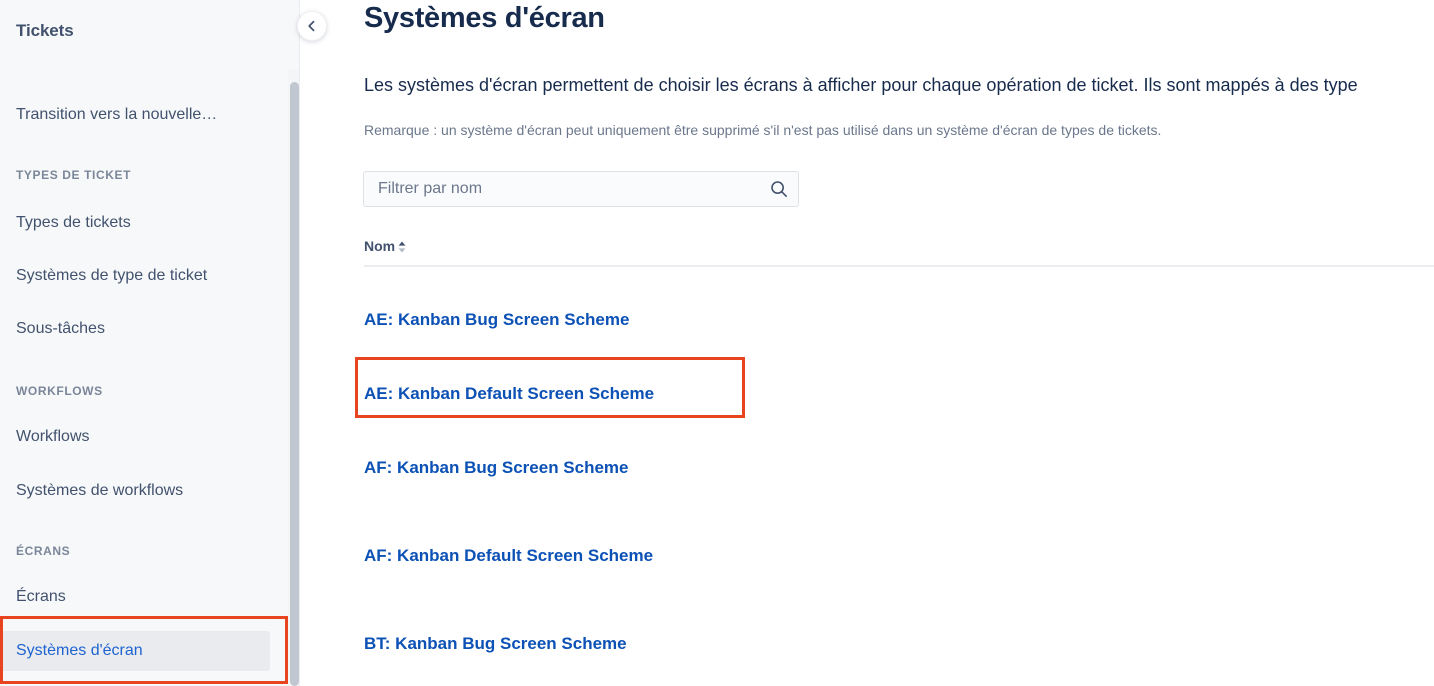  I want to click on row-link-ae-kanban-default-screen-scheme: AE: Kanban Default Screen Scheme, so click(509, 394).